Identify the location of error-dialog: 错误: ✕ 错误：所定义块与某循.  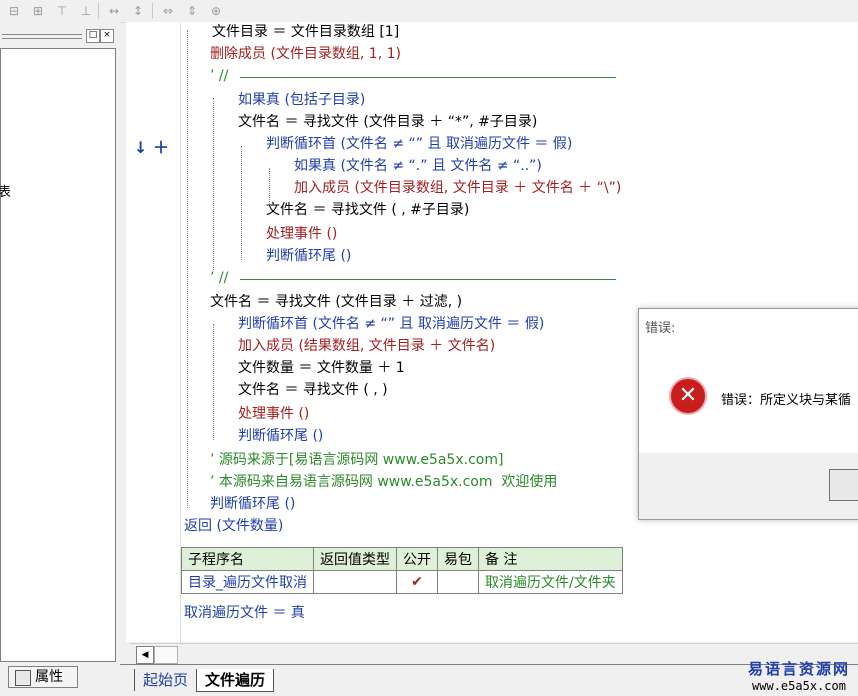
(748, 414).